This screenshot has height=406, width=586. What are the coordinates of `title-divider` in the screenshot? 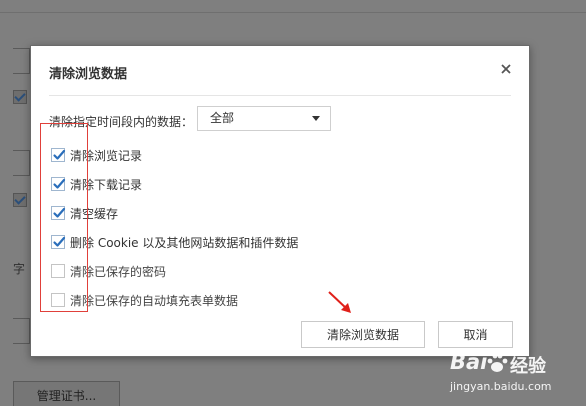 It's located at (280, 95).